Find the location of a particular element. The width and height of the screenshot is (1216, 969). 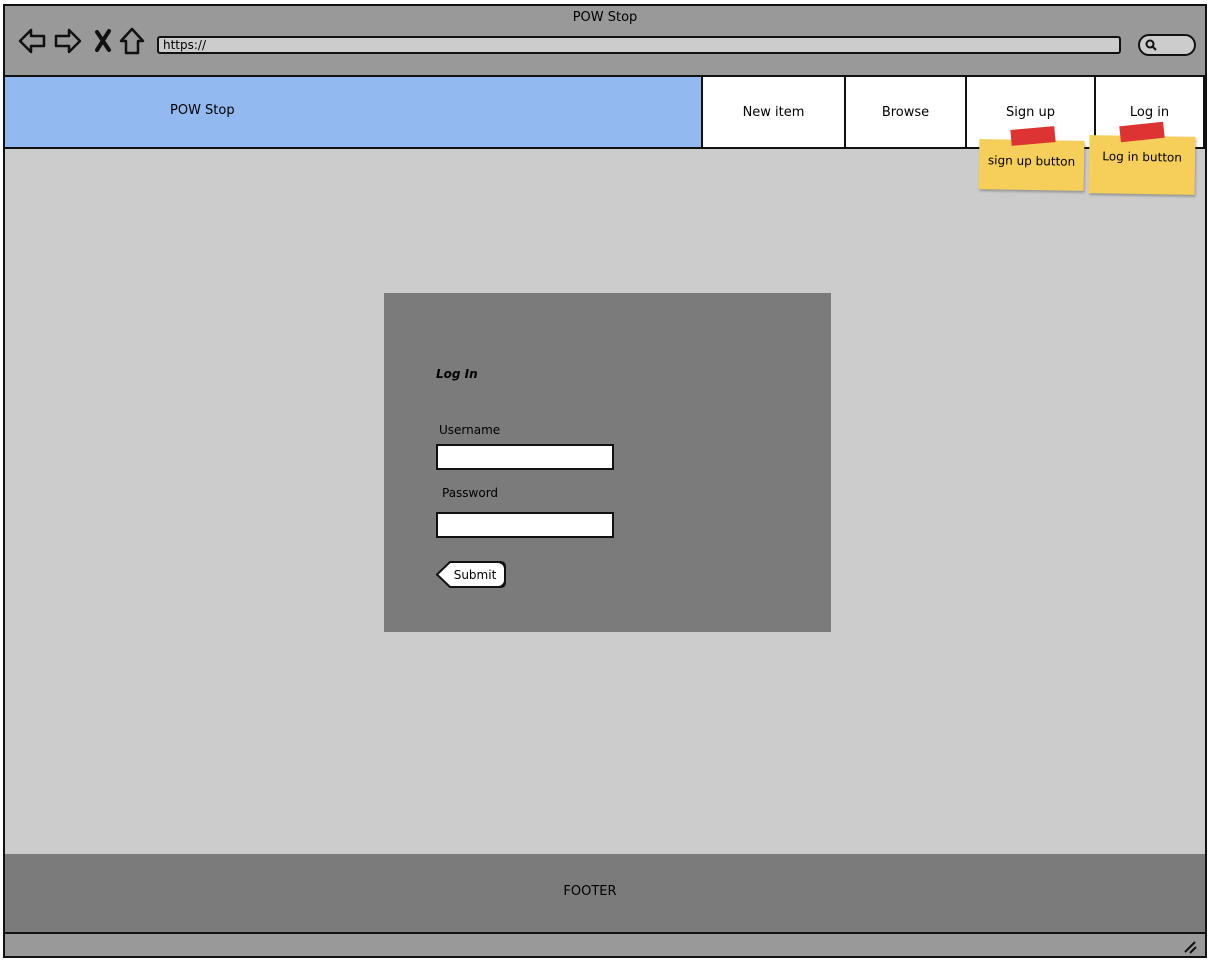

site-footer: FOOTER is located at coordinates (605, 894).